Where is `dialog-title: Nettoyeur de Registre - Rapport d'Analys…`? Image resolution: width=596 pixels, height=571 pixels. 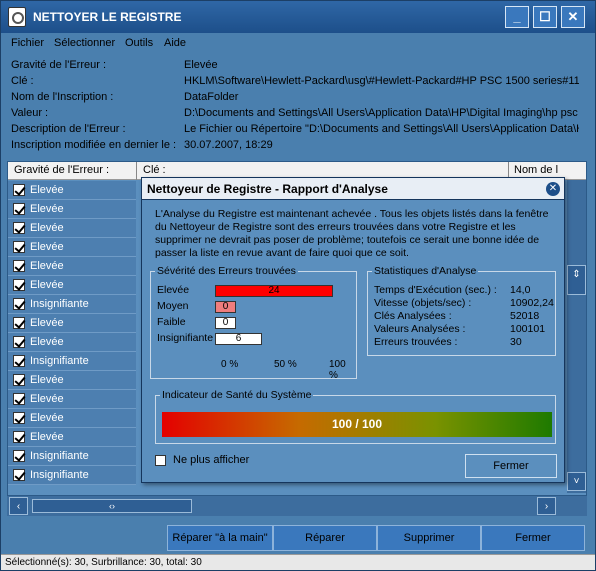 dialog-title: Nettoyeur de Registre - Rapport d'Analys… is located at coordinates (267, 189).